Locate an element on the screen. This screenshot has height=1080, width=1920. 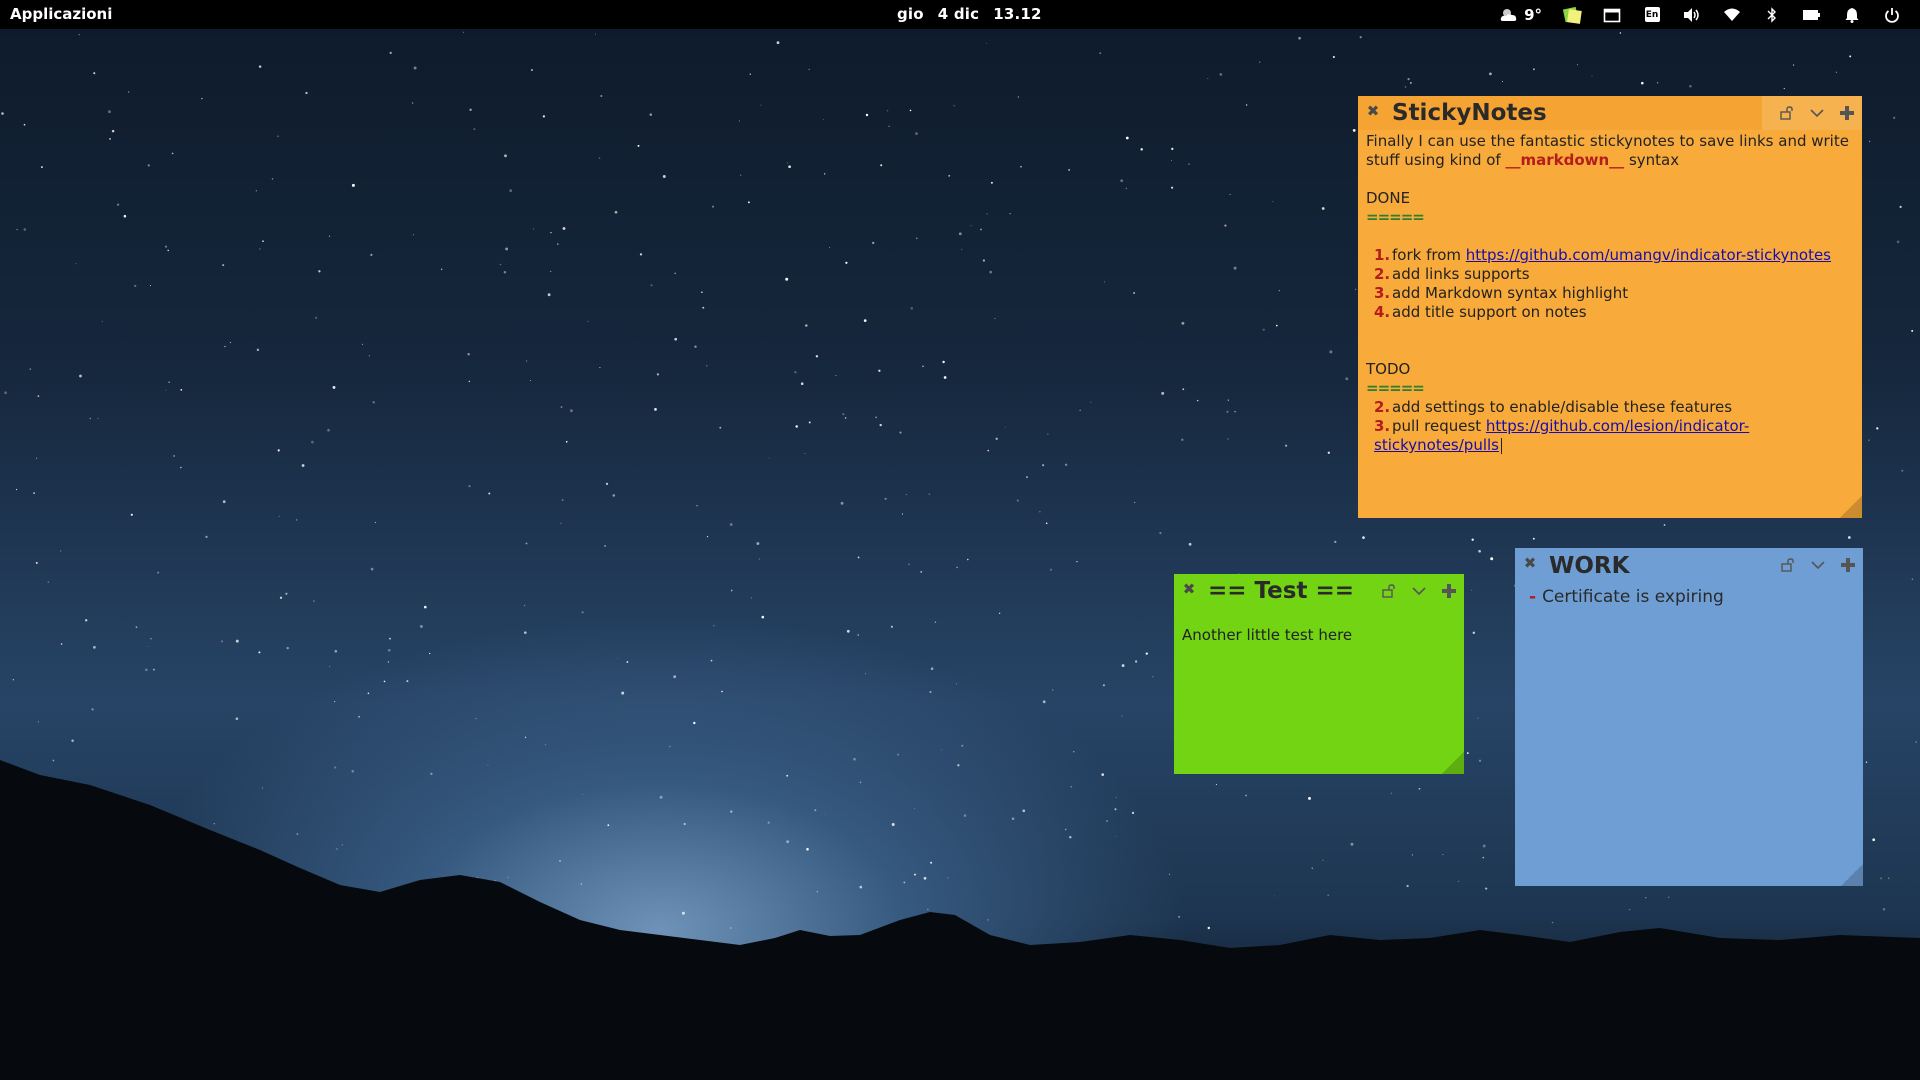
keyboard-layout-label: En is located at coordinates (1652, 14).